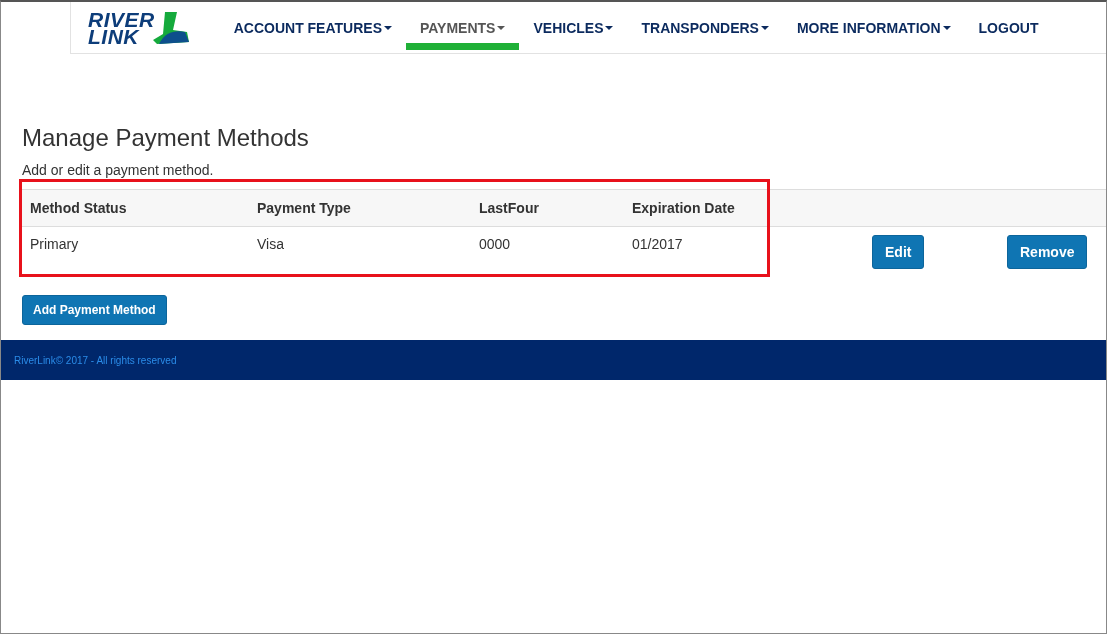  What do you see at coordinates (121, 27) in the screenshot?
I see `logo-text: RIVER LINK` at bounding box center [121, 27].